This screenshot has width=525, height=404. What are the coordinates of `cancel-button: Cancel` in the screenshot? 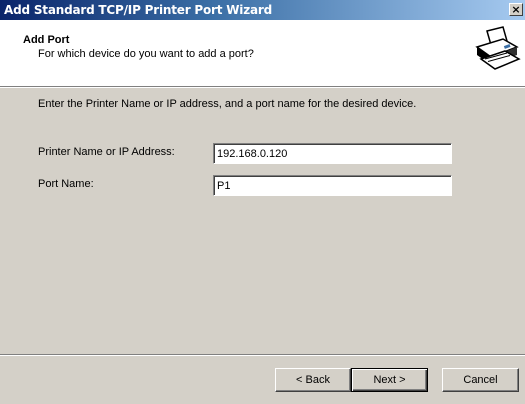 It's located at (480, 380).